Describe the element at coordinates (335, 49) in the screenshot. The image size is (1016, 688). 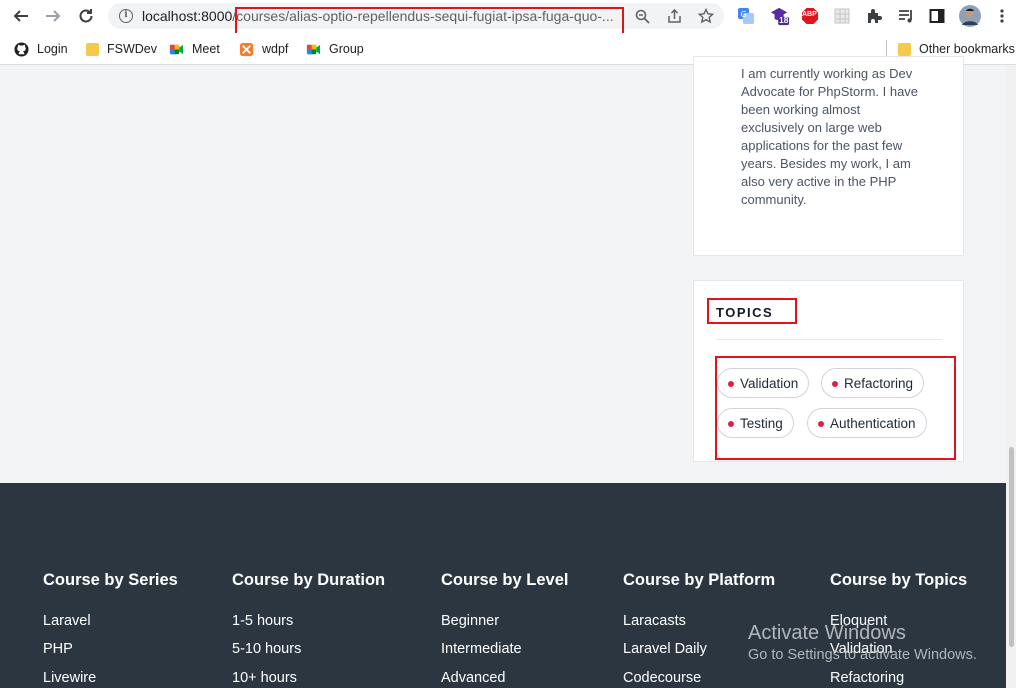
I see `bookmark-group: Group` at that location.